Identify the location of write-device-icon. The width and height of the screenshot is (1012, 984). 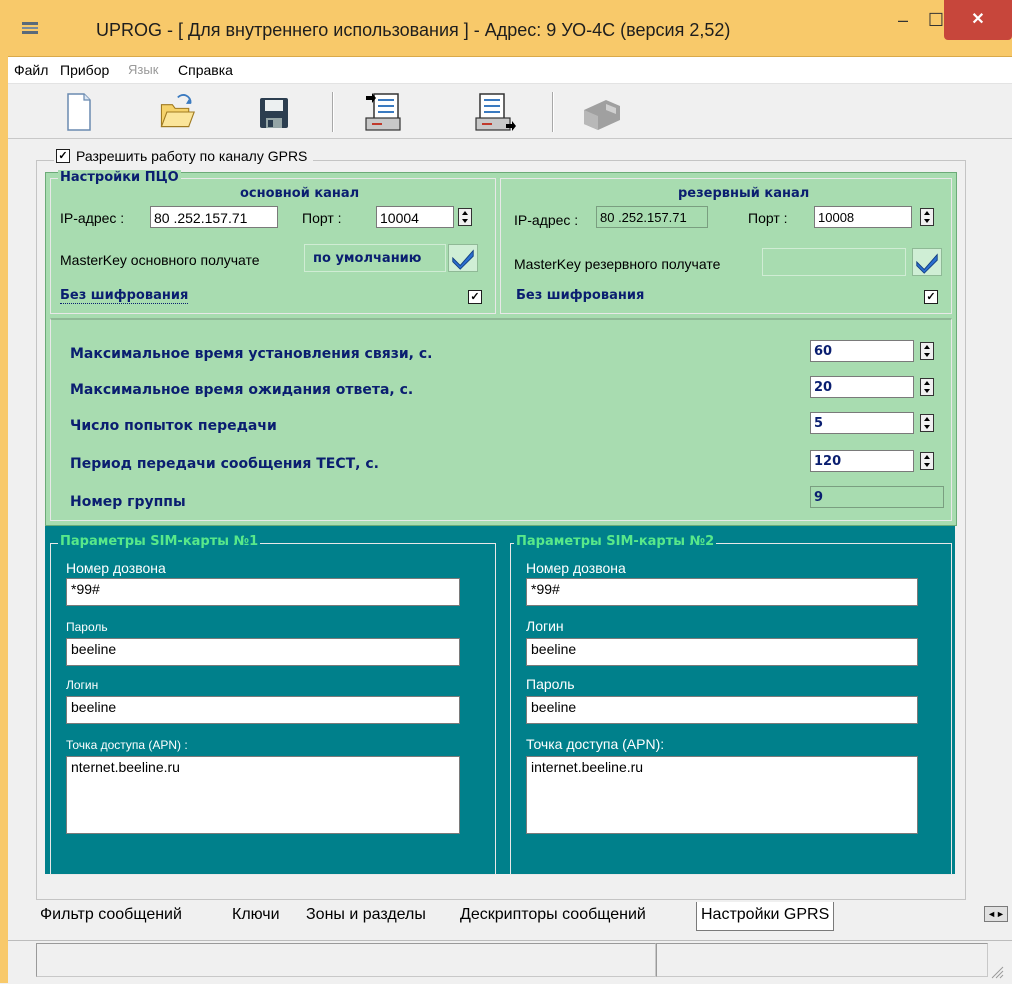
(494, 112).